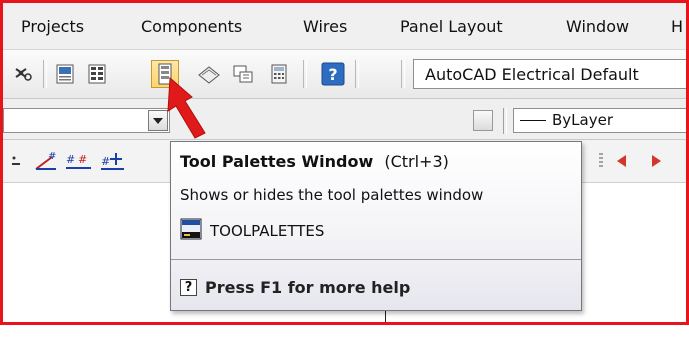 This screenshot has height=348, width=689. What do you see at coordinates (191, 26) in the screenshot?
I see `menu-components: Components` at bounding box center [191, 26].